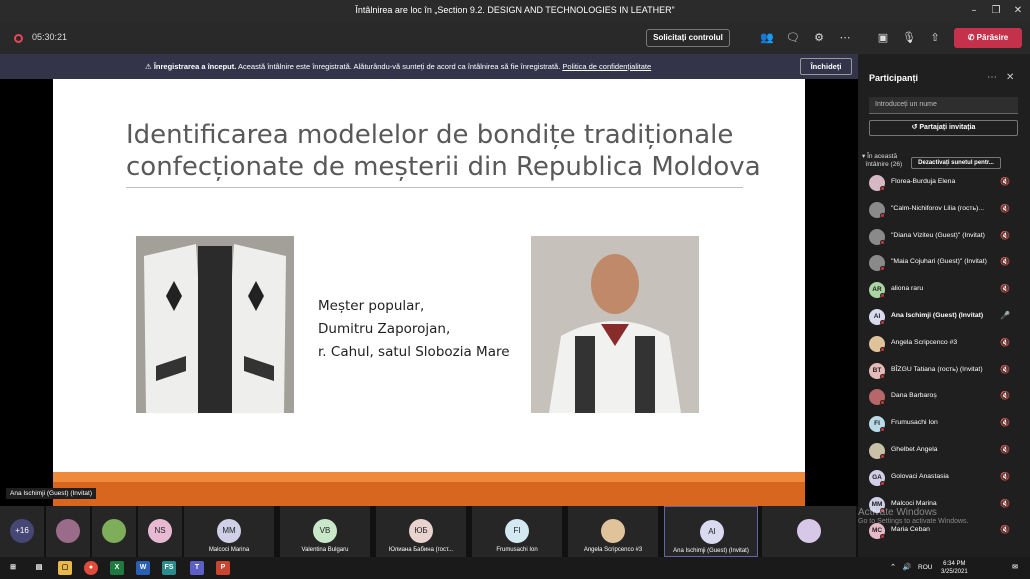  What do you see at coordinates (907, 568) in the screenshot?
I see `volume-icon: 🔊` at bounding box center [907, 568].